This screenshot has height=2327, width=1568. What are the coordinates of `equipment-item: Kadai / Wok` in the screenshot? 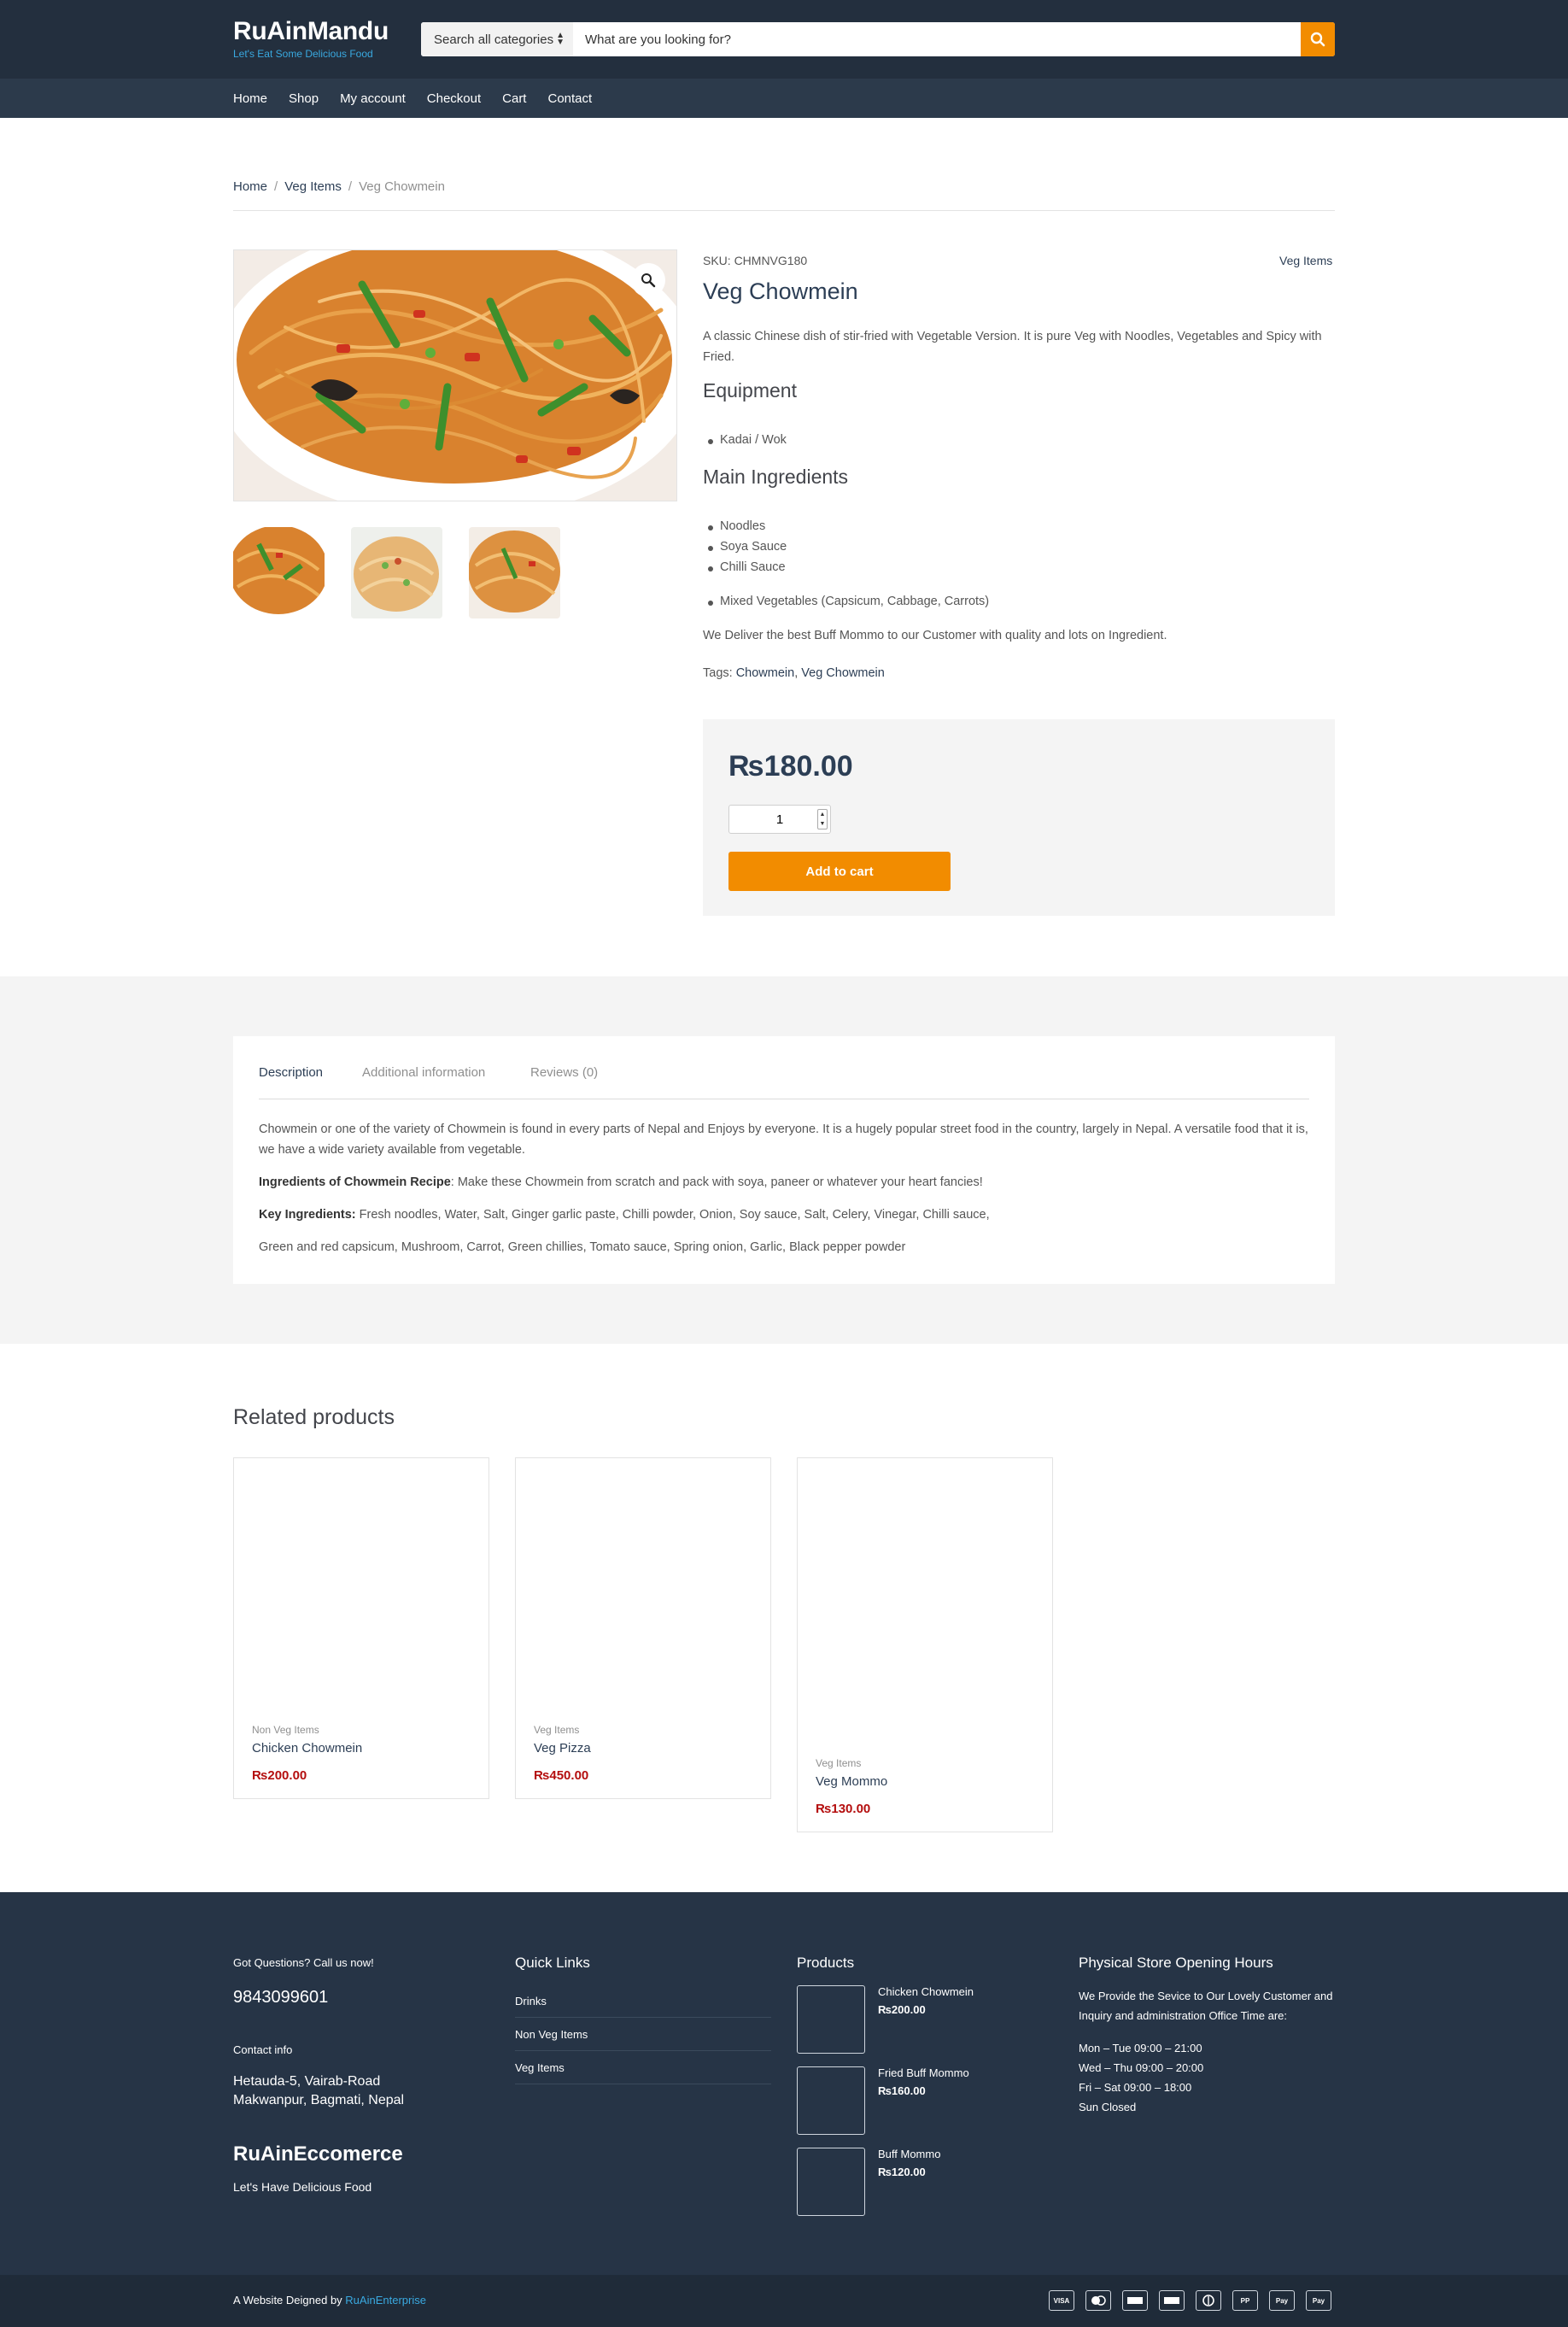 It's located at (747, 440).